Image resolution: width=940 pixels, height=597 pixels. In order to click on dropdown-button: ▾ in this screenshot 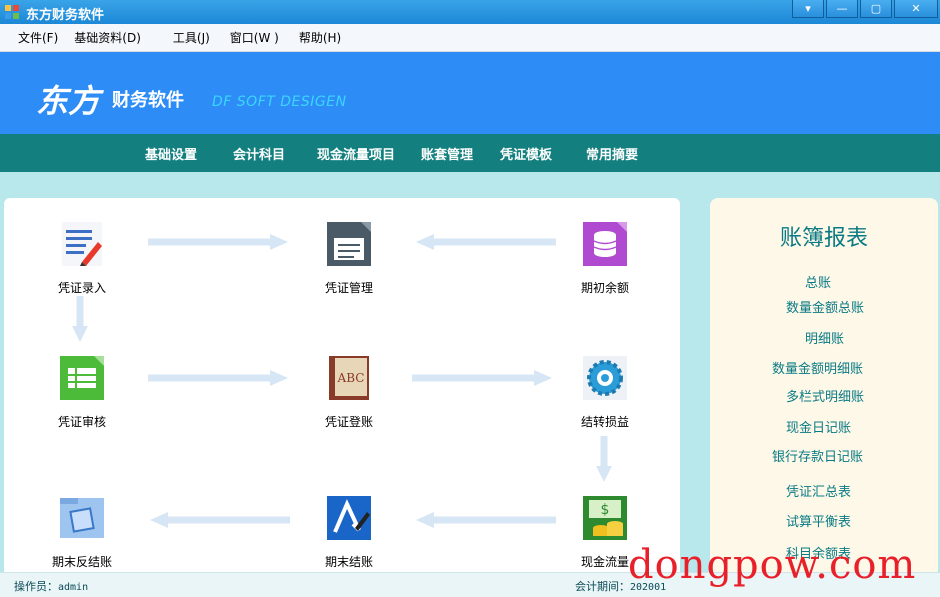, I will do `click(808, 9)`.